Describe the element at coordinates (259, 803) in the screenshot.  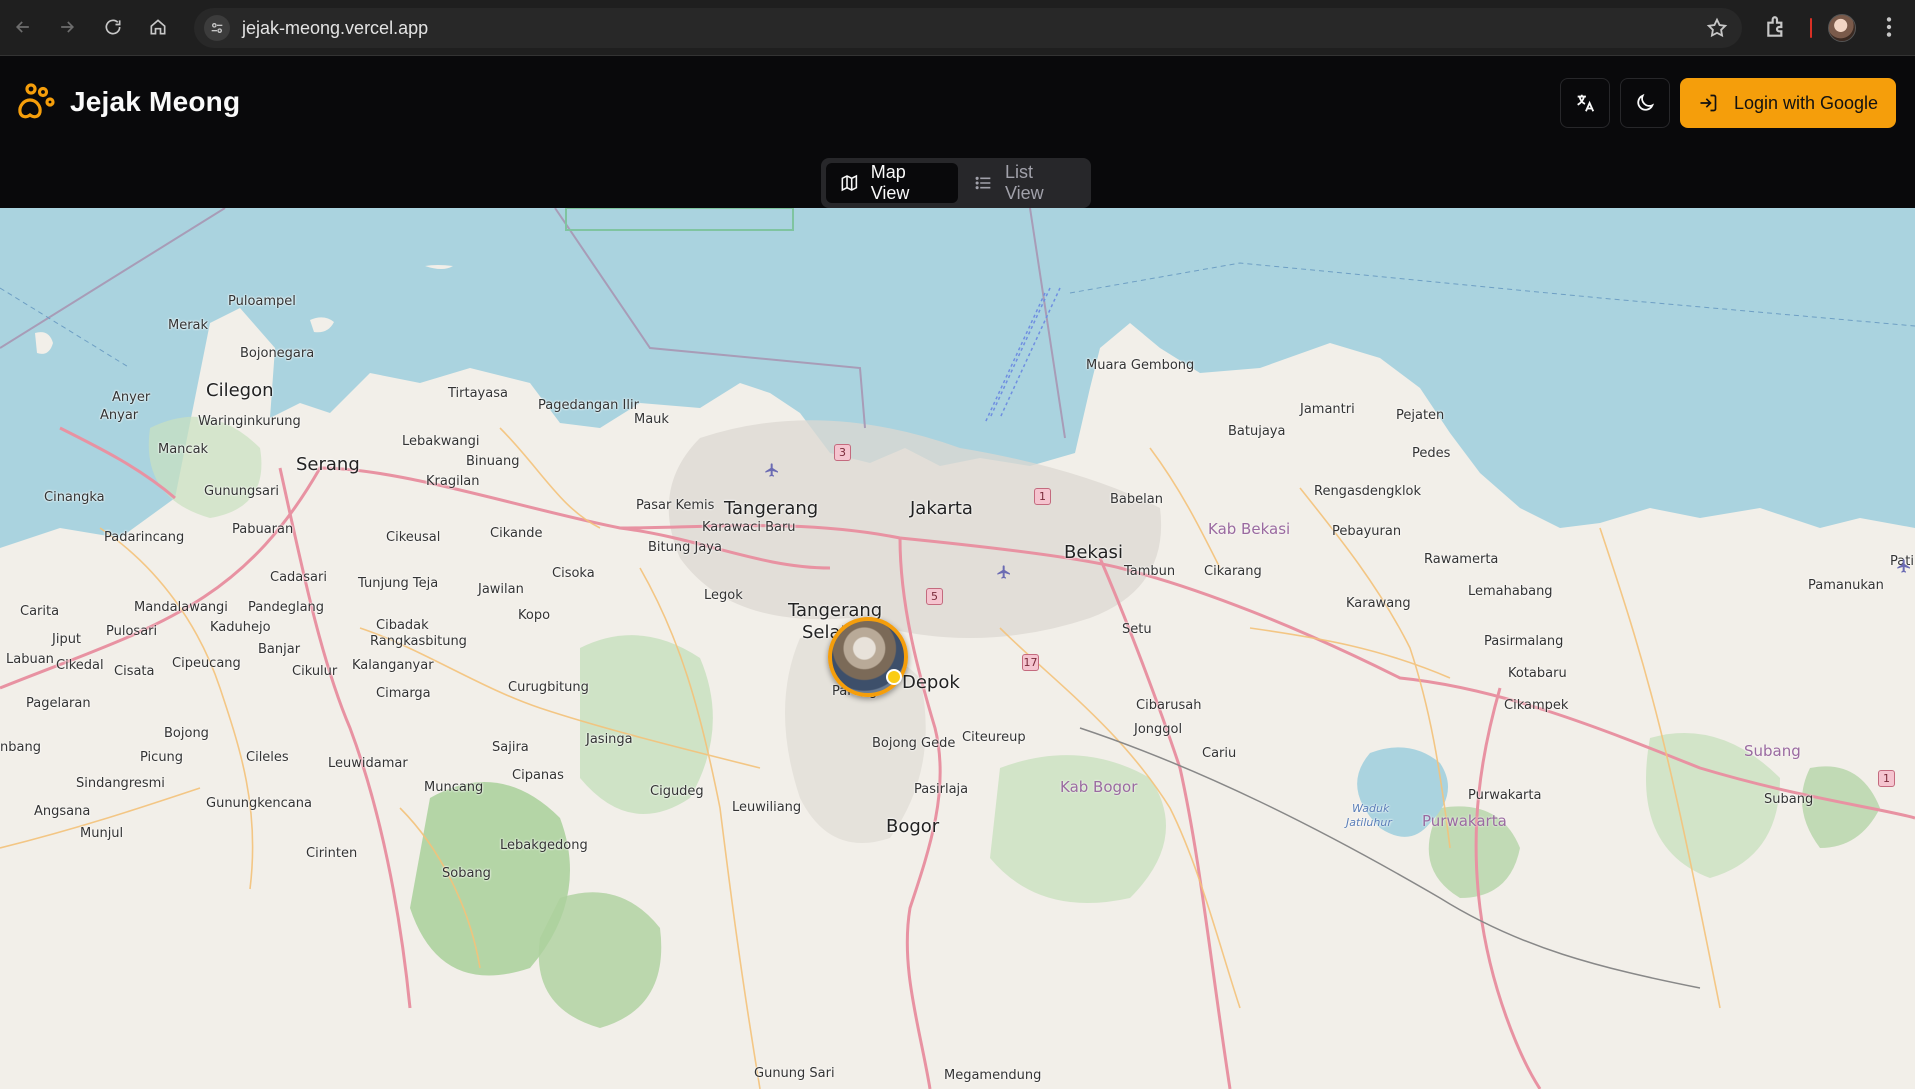
I see `map-label: Gunungkencana` at that location.